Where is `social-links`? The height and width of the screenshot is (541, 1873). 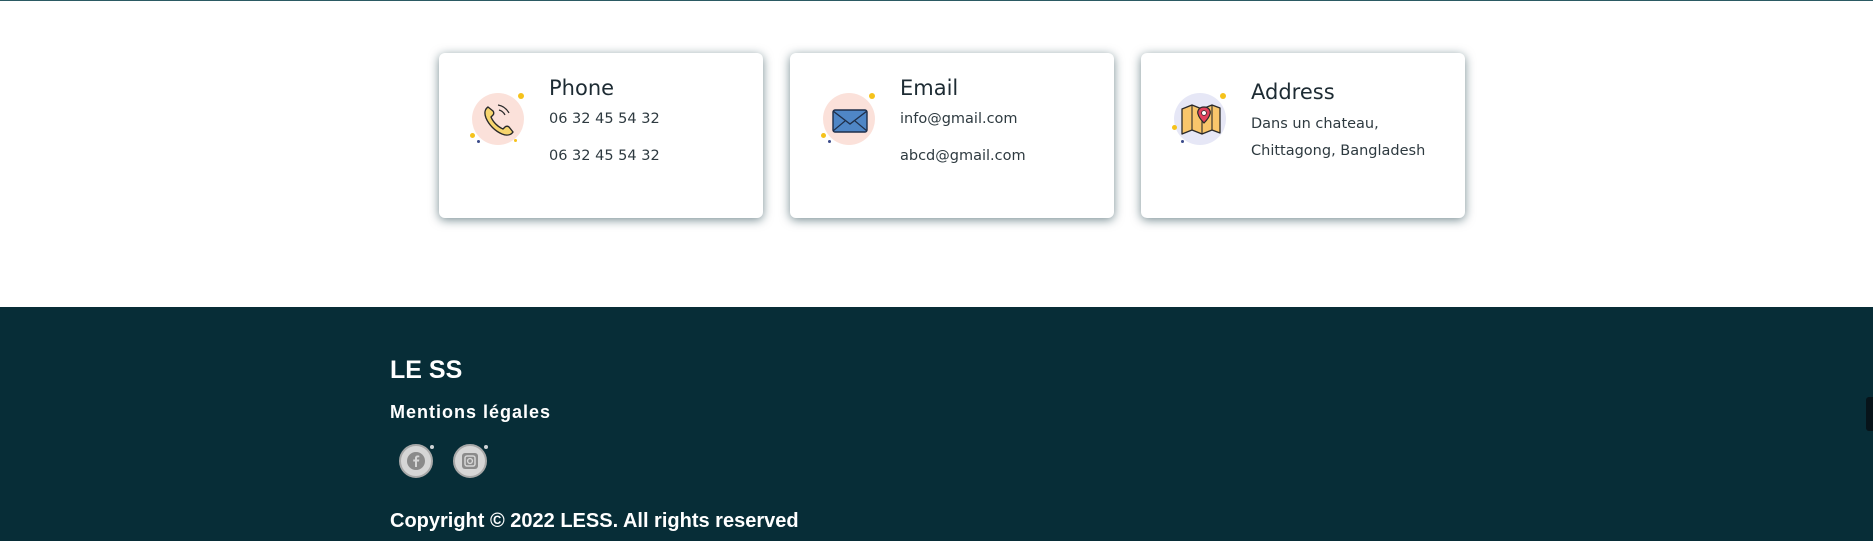 social-links is located at coordinates (443, 461).